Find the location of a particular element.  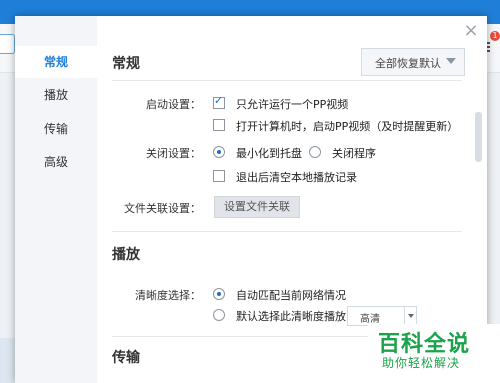

auto-clarity-radio is located at coordinates (219, 294).